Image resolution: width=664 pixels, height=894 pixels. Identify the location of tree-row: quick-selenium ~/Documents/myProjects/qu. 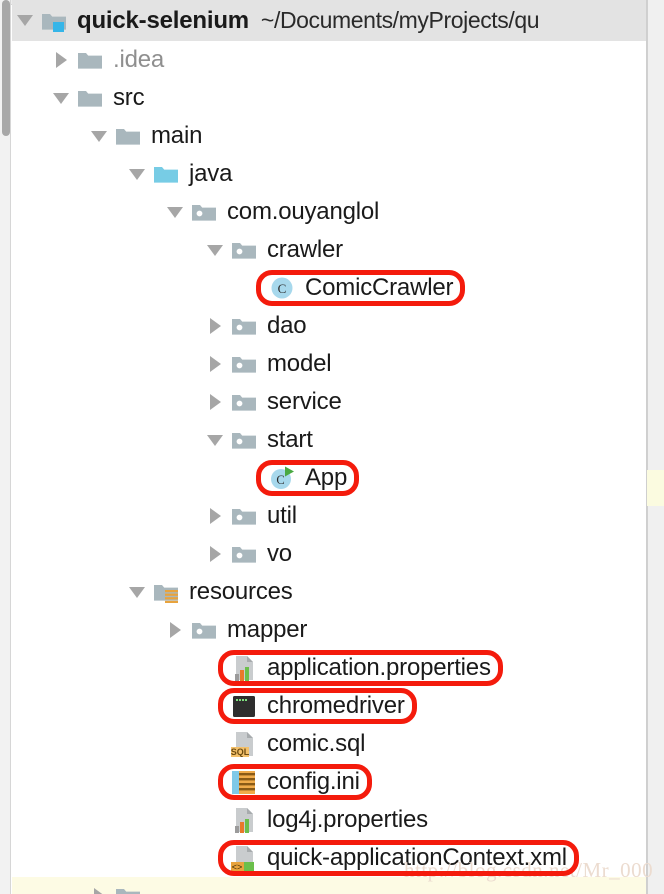
(329, 20).